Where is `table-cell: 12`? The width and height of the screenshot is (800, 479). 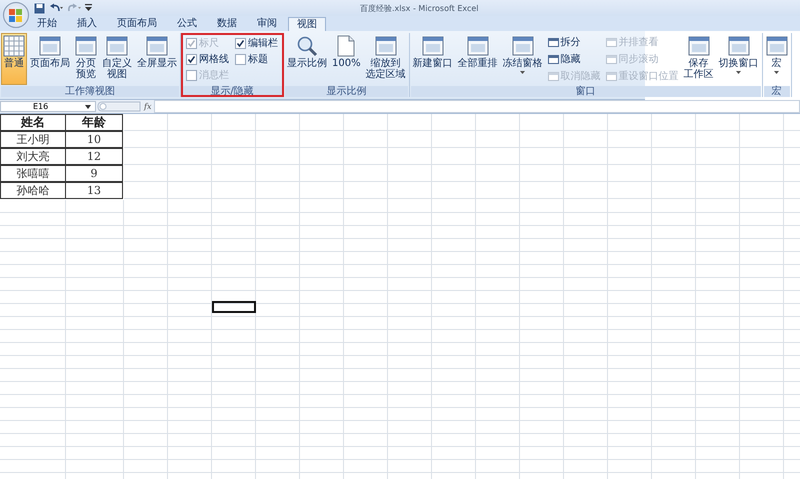
table-cell: 12 is located at coordinates (94, 156).